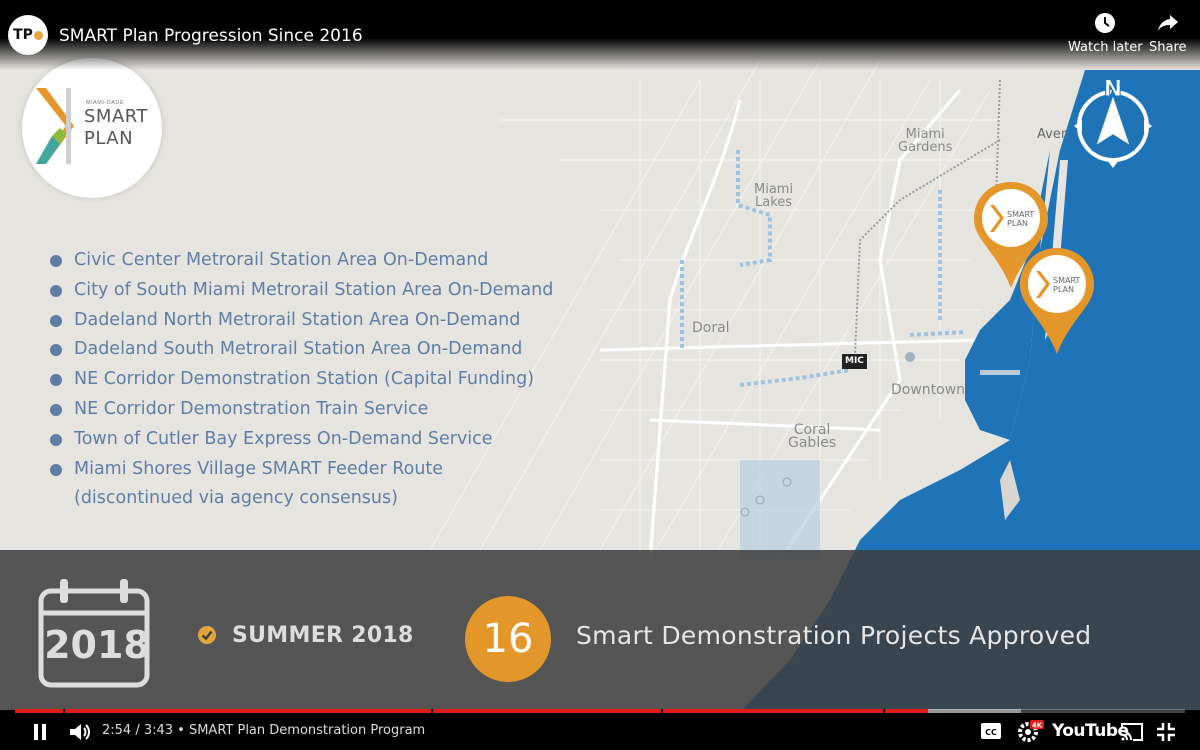  I want to click on svg-text: 4K, so click(1037, 726).